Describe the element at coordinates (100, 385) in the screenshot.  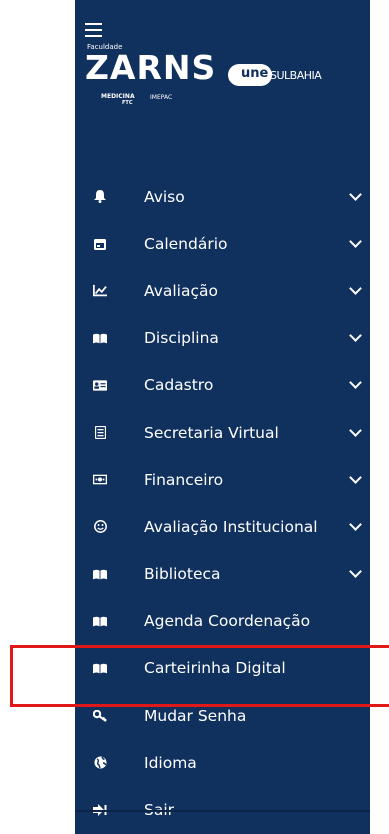
I see `id-card-icon` at that location.